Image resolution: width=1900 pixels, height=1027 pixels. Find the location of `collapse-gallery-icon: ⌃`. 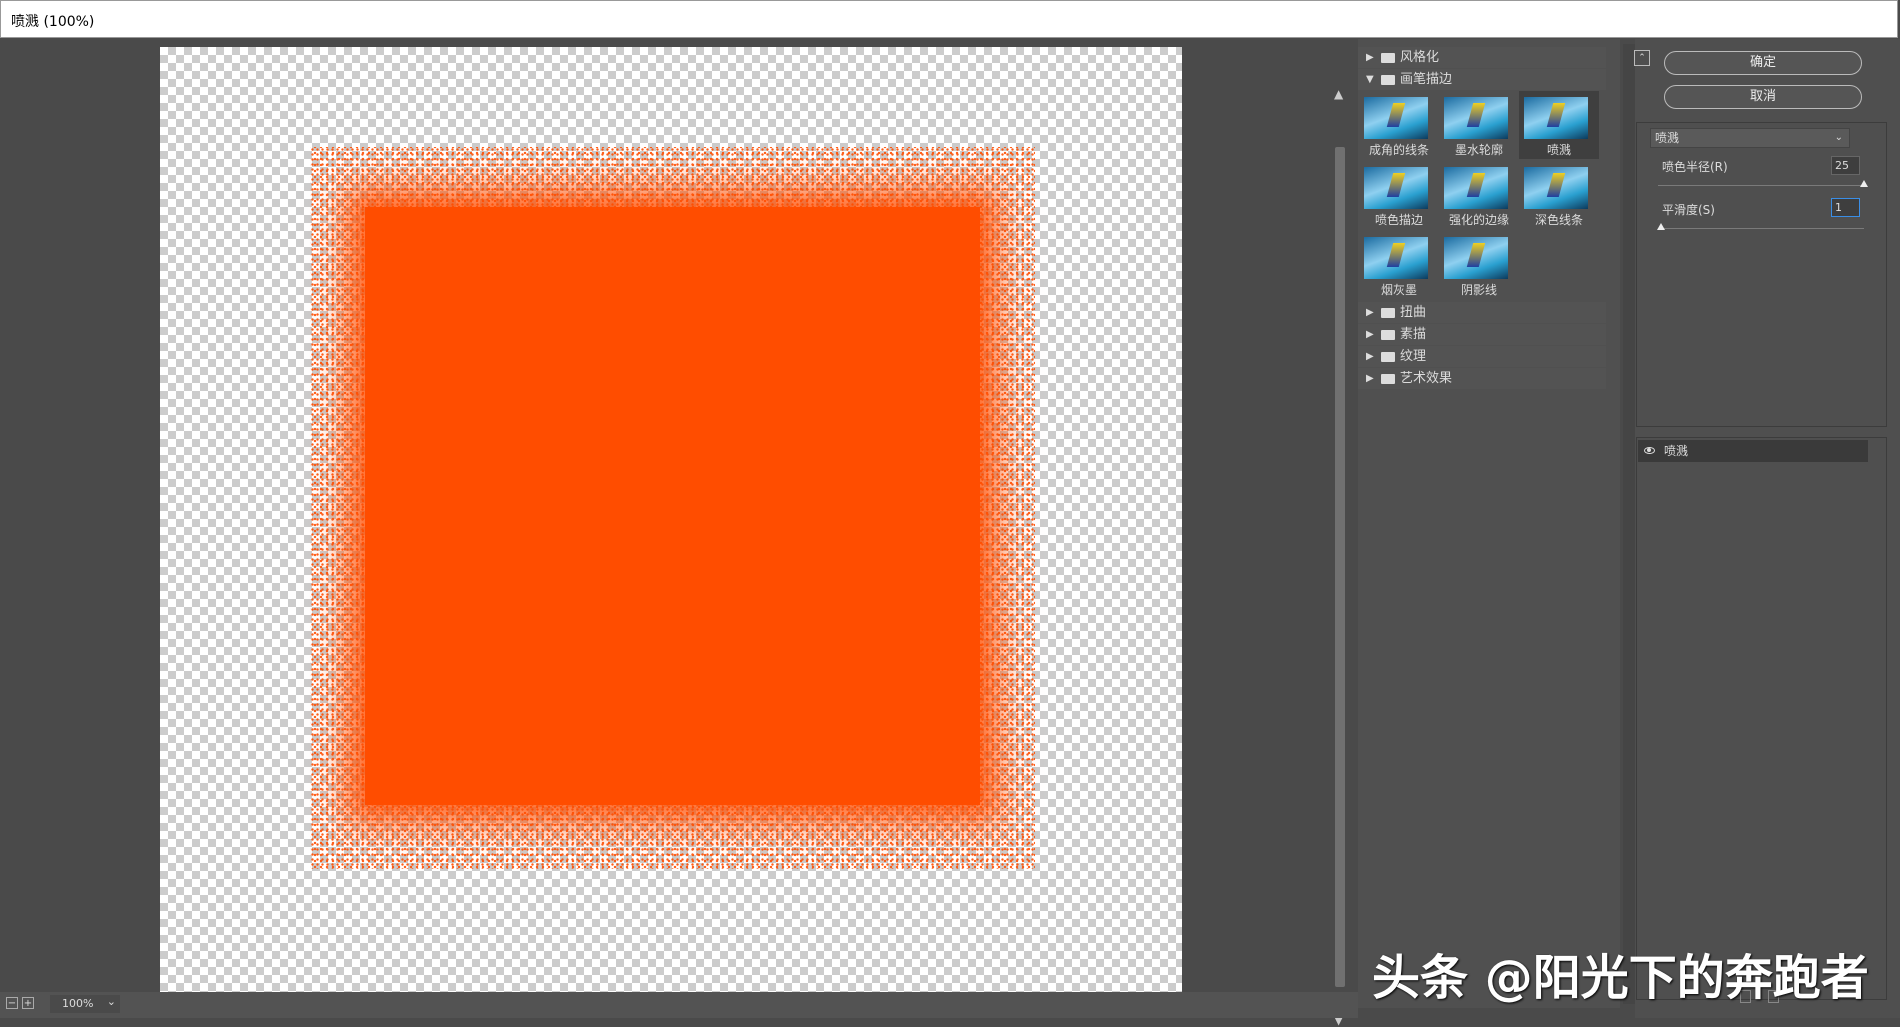

collapse-gallery-icon: ⌃ is located at coordinates (1642, 58).